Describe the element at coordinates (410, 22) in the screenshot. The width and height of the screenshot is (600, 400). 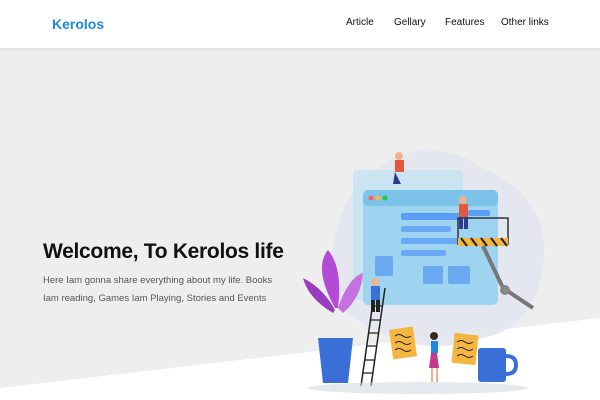
I see `nav-link-gallery: Gellary` at that location.